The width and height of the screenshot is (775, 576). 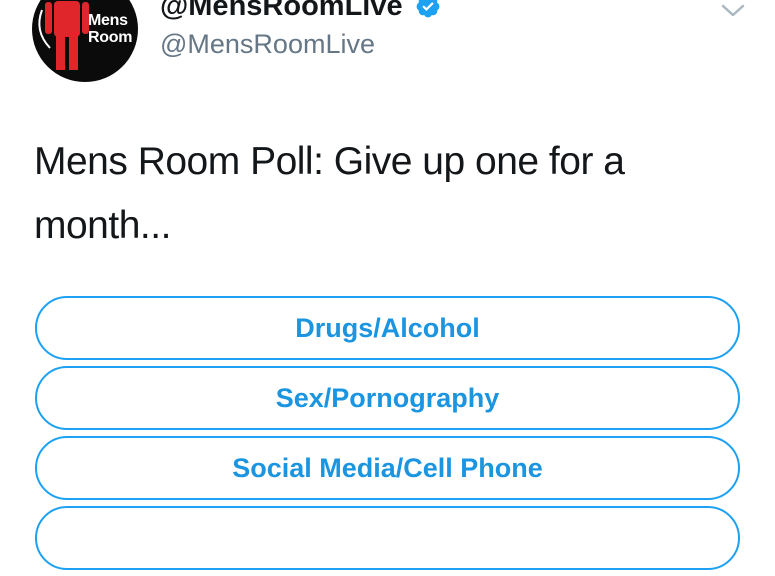 I want to click on avatar-logo-text: Mens Room, so click(x=110, y=29).